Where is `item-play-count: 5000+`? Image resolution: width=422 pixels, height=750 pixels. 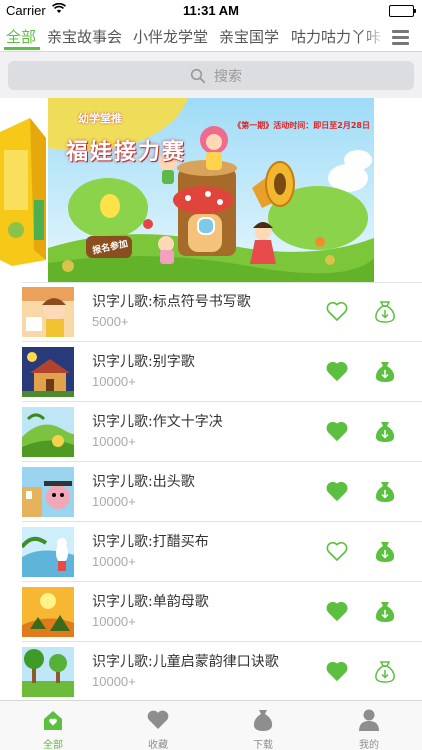 item-play-count: 5000+ is located at coordinates (110, 321).